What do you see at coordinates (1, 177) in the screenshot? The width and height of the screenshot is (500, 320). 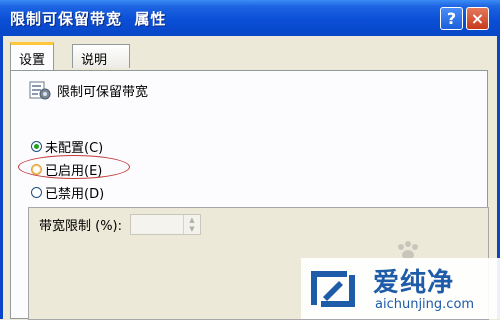 I see `window-frame-left` at bounding box center [1, 177].